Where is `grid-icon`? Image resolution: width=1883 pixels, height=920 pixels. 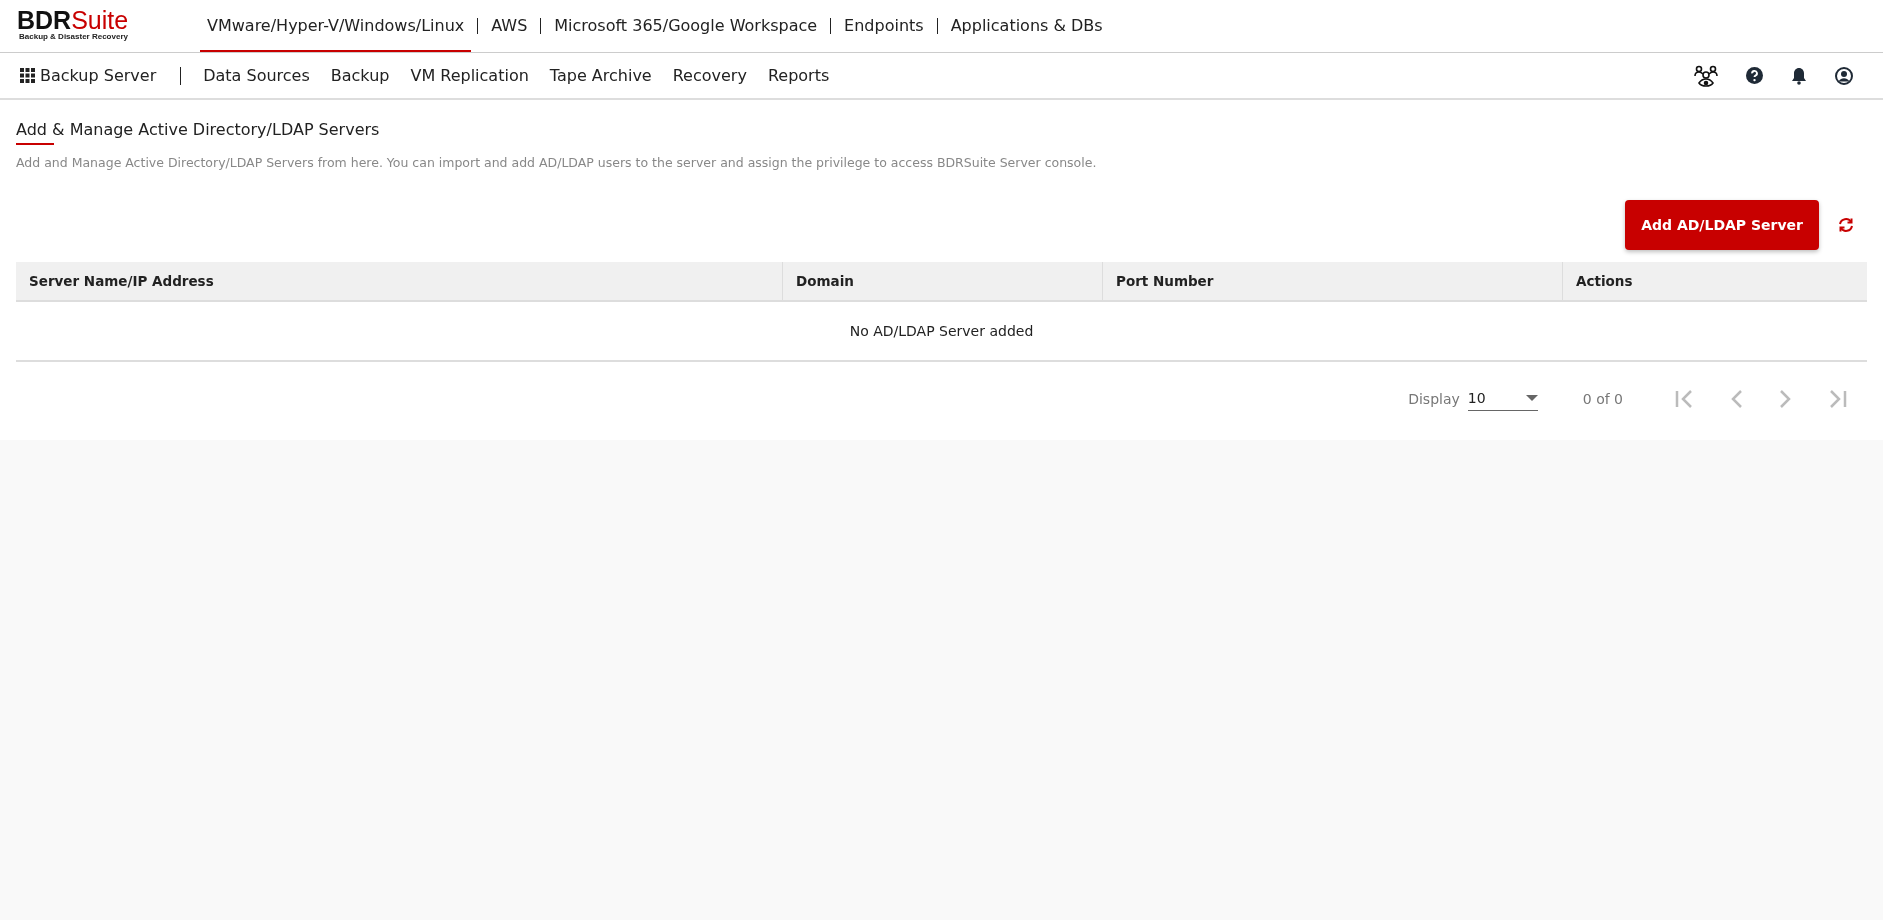 grid-icon is located at coordinates (27, 75).